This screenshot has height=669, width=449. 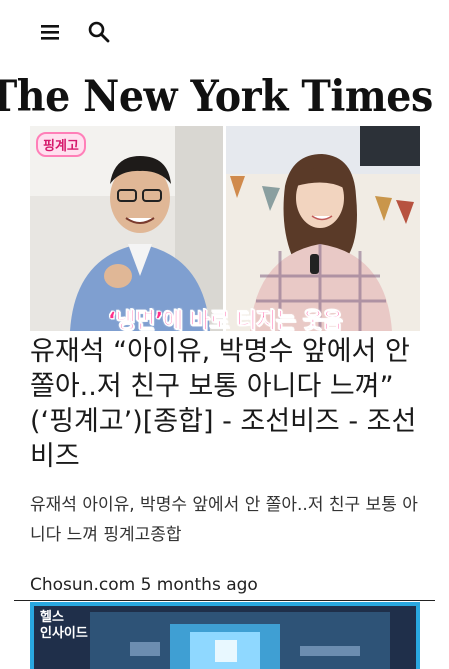 What do you see at coordinates (225, 320) in the screenshot?
I see `image-caption-overlay: ‘냉면’에 바로 터지는 웃음` at bounding box center [225, 320].